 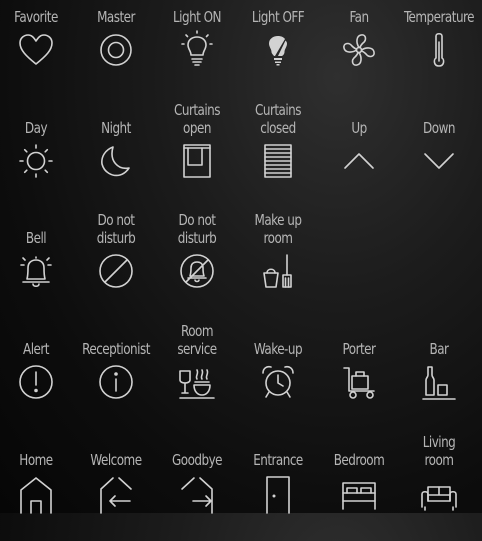 What do you see at coordinates (278, 17) in the screenshot?
I see `tile-label: Light OFF` at bounding box center [278, 17].